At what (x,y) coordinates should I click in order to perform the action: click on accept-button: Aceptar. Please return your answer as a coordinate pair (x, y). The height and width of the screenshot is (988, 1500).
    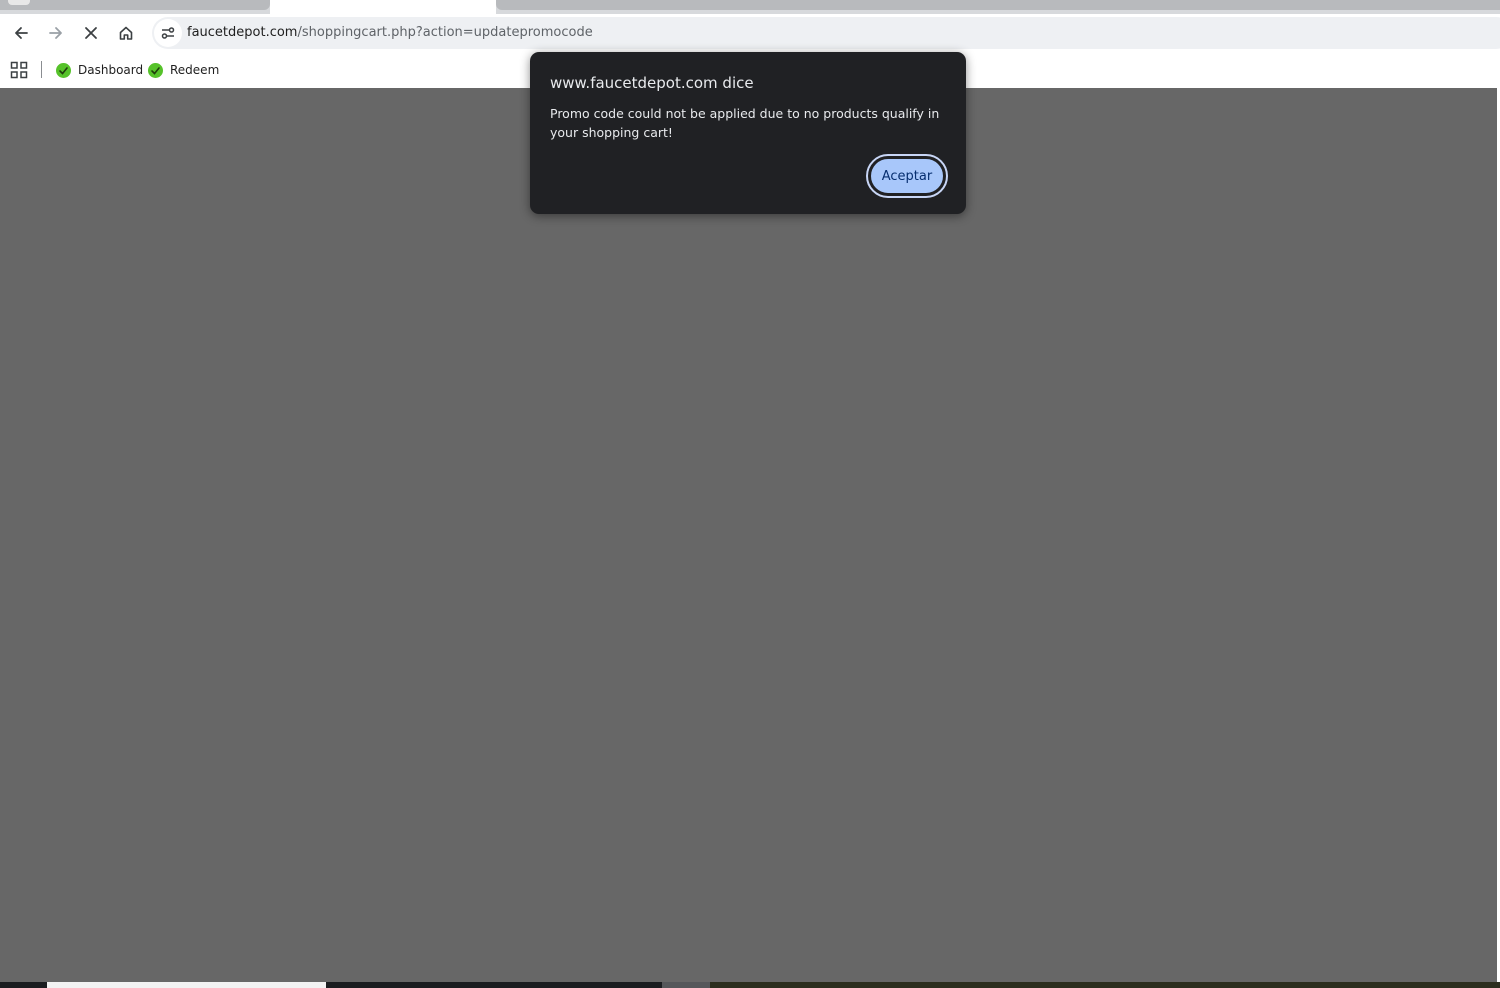
    Looking at the image, I should click on (907, 176).